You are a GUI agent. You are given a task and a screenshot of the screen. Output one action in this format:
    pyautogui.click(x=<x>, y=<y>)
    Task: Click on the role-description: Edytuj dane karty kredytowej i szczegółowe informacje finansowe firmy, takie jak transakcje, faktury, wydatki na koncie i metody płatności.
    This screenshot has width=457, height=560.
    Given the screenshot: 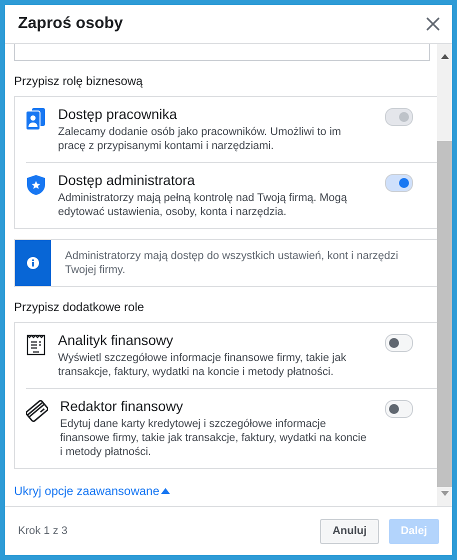 What is the action you would take?
    pyautogui.click(x=214, y=438)
    